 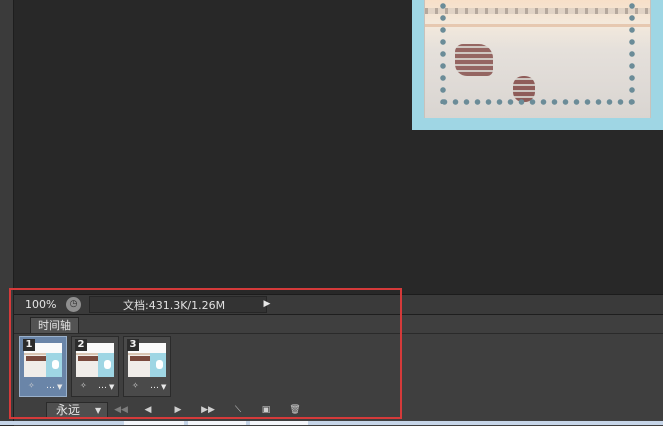 I want to click on rewind-icon: ◀◀, so click(x=121, y=410).